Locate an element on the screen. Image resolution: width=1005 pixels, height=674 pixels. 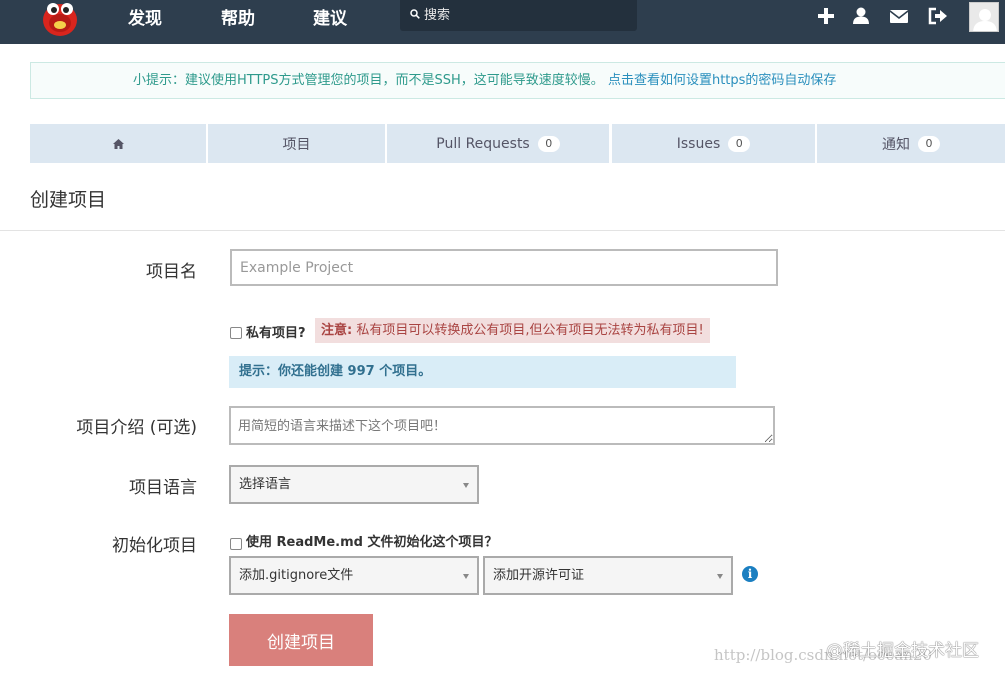
tab-issues-label: Issues is located at coordinates (698, 143).